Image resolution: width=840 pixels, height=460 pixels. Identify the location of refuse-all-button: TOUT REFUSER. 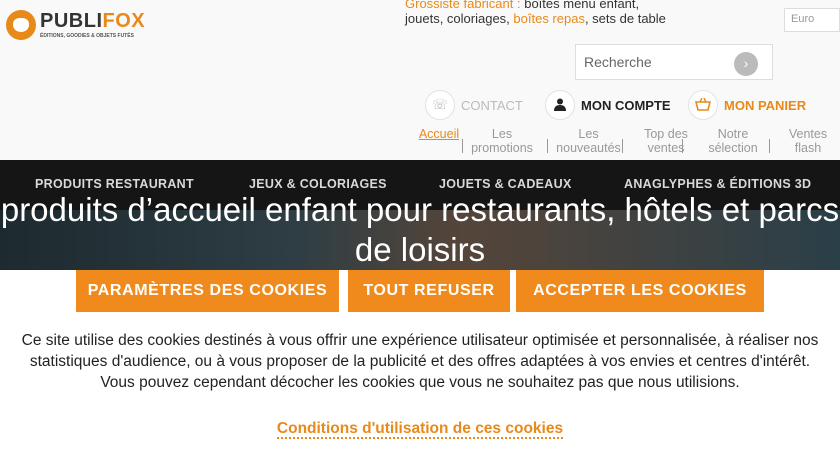
(429, 291).